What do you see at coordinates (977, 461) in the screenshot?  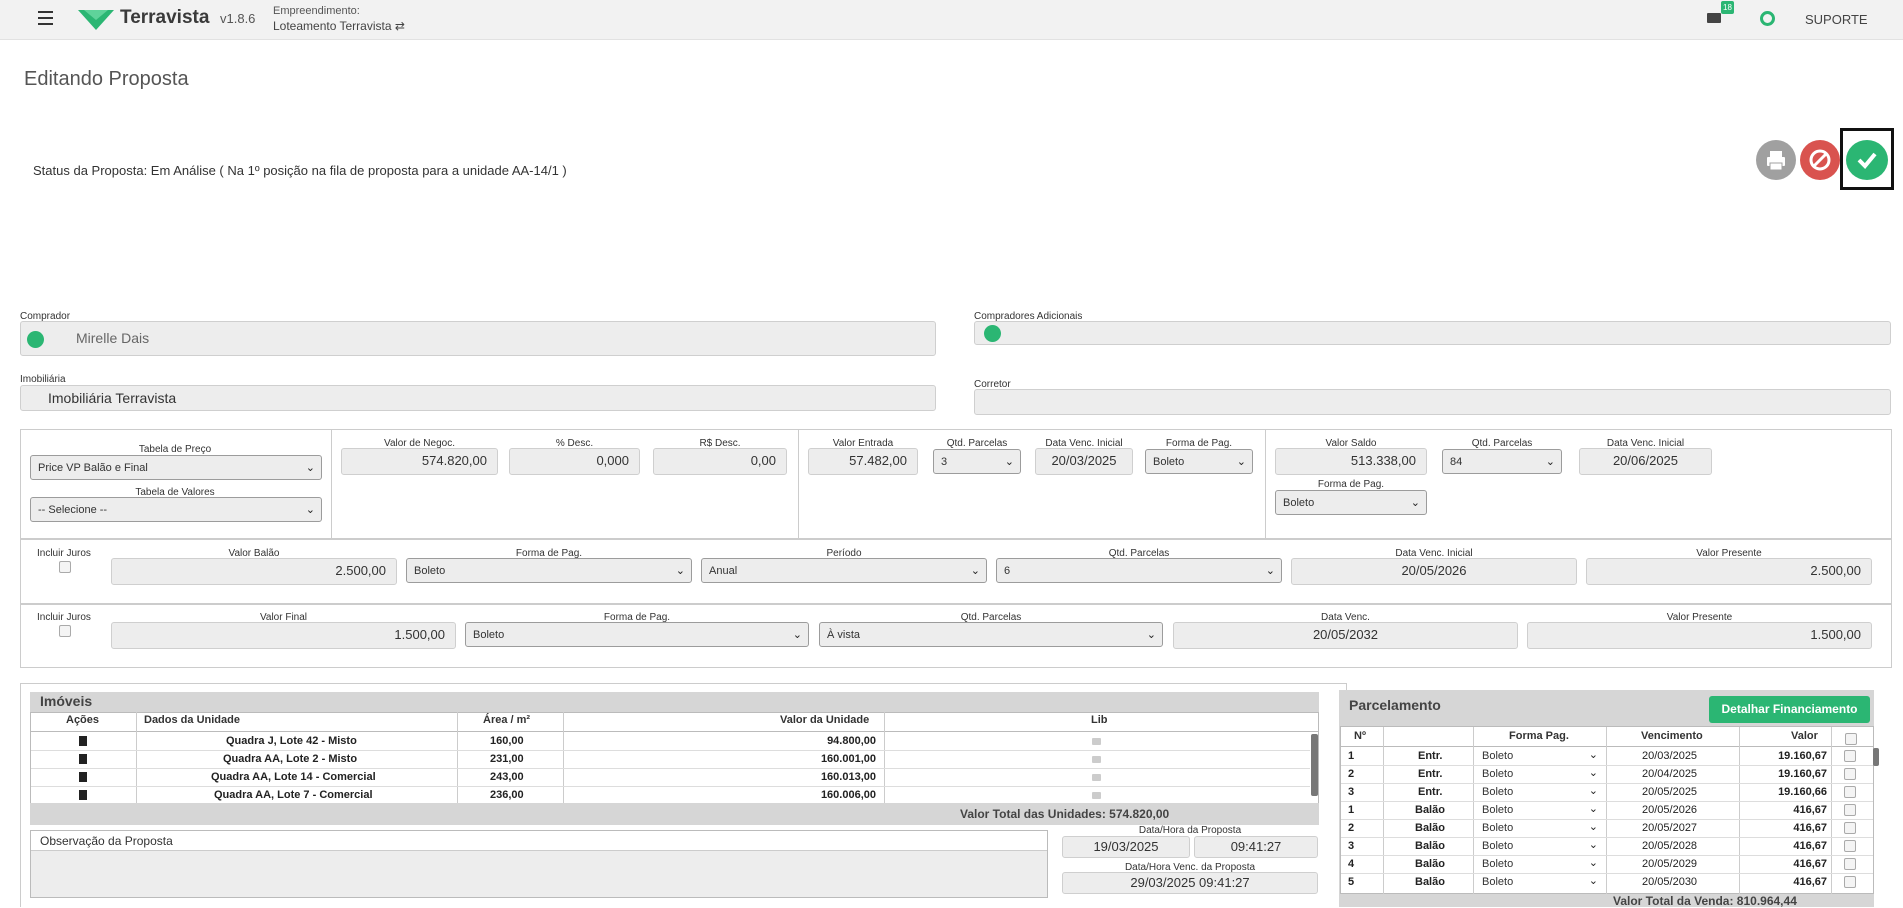 I see `entrada-qtd-select: 3 ⌄` at bounding box center [977, 461].